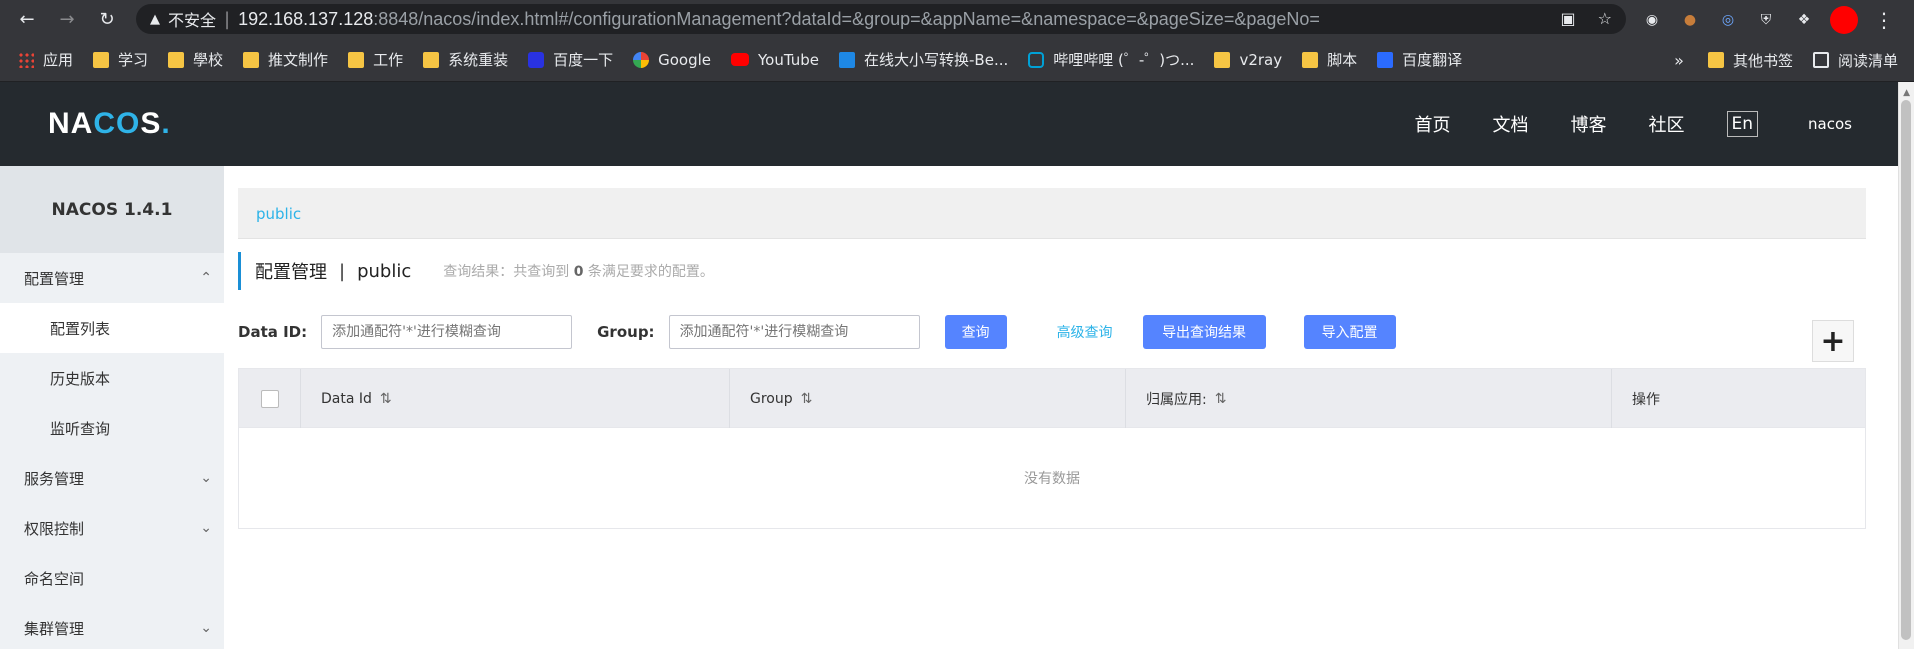 This screenshot has width=1914, height=653. Describe the element at coordinates (1349, 332) in the screenshot. I see `import-config-button: 导入配置` at that location.